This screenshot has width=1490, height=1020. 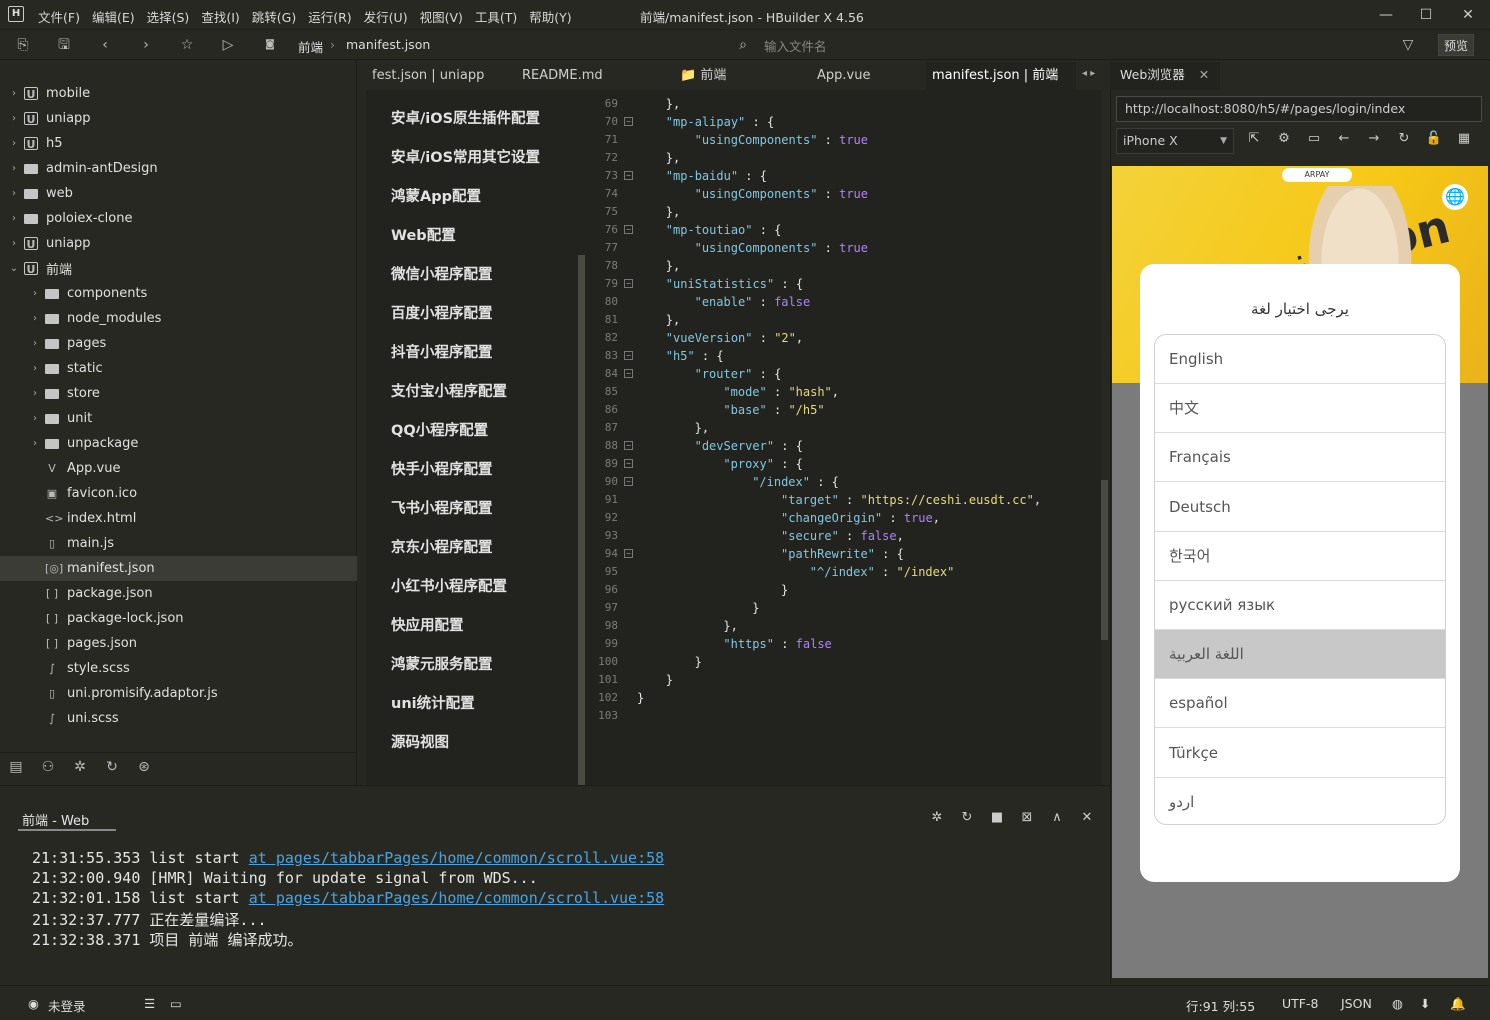 What do you see at coordinates (1300, 458) in the screenshot?
I see `language-option: Français` at bounding box center [1300, 458].